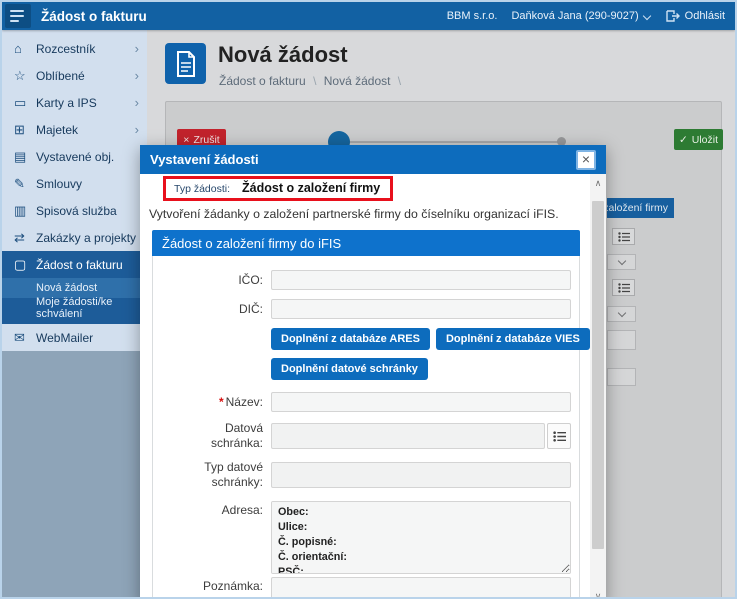 This screenshot has width=737, height=599. Describe the element at coordinates (283, 54) in the screenshot. I see `page-title: Nová žádost` at that location.